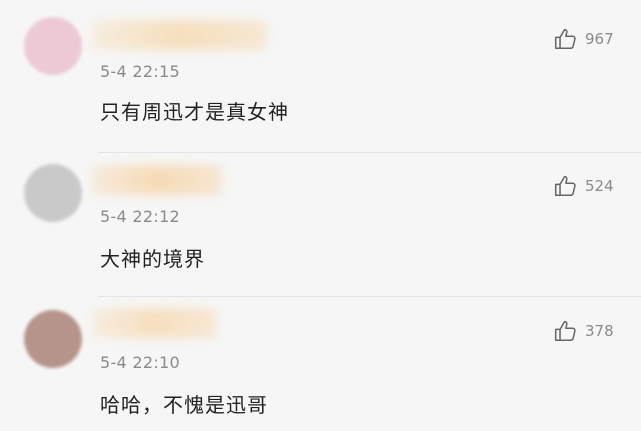  Describe the element at coordinates (599, 331) in the screenshot. I see `like-count: 378` at that location.